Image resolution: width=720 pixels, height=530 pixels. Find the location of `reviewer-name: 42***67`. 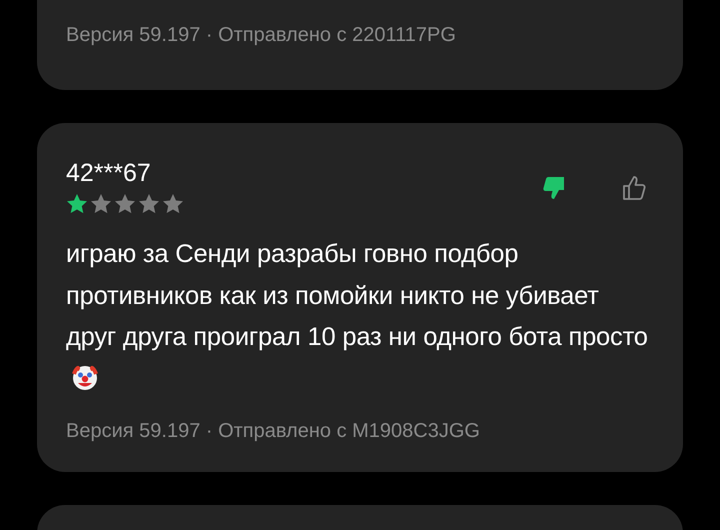

reviewer-name: 42***67 is located at coordinates (109, 173).